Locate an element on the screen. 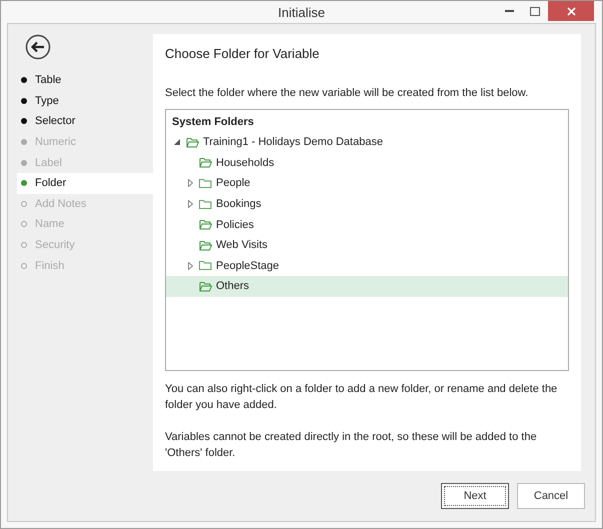  step-label: Type is located at coordinates (47, 100).